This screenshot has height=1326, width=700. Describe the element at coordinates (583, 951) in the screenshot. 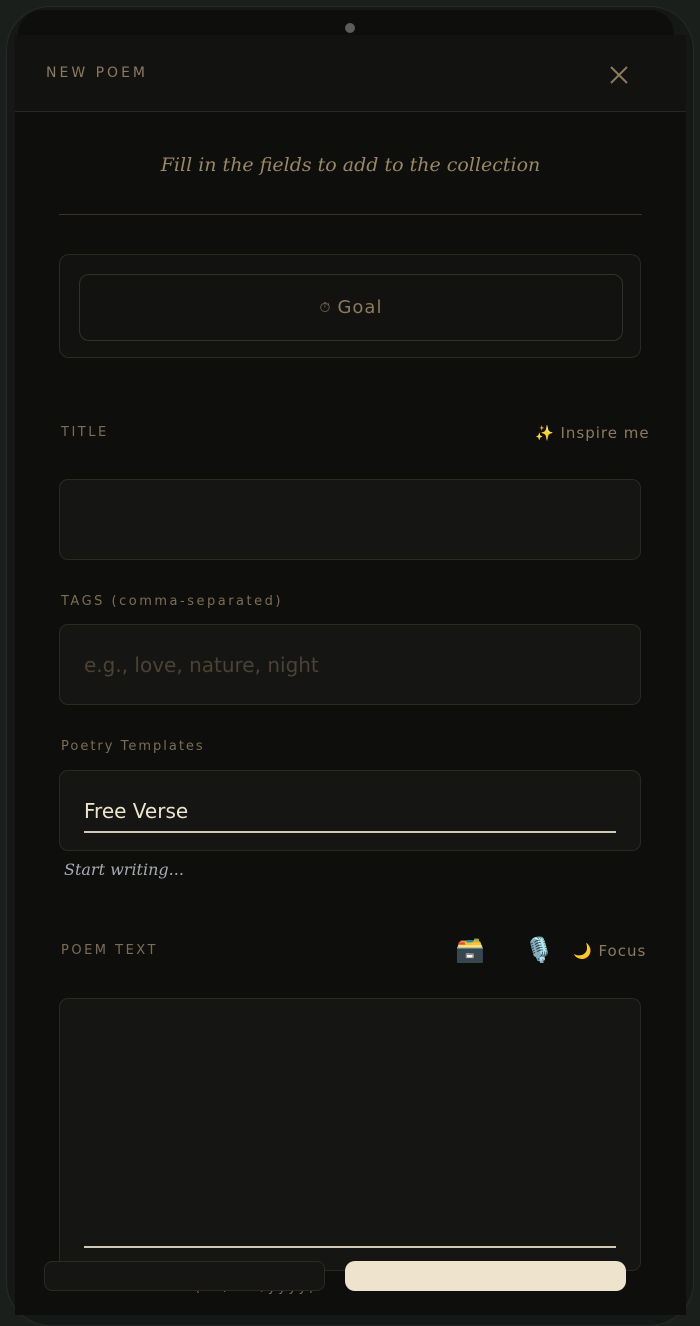

I see `moon-icon: 🌙` at that location.